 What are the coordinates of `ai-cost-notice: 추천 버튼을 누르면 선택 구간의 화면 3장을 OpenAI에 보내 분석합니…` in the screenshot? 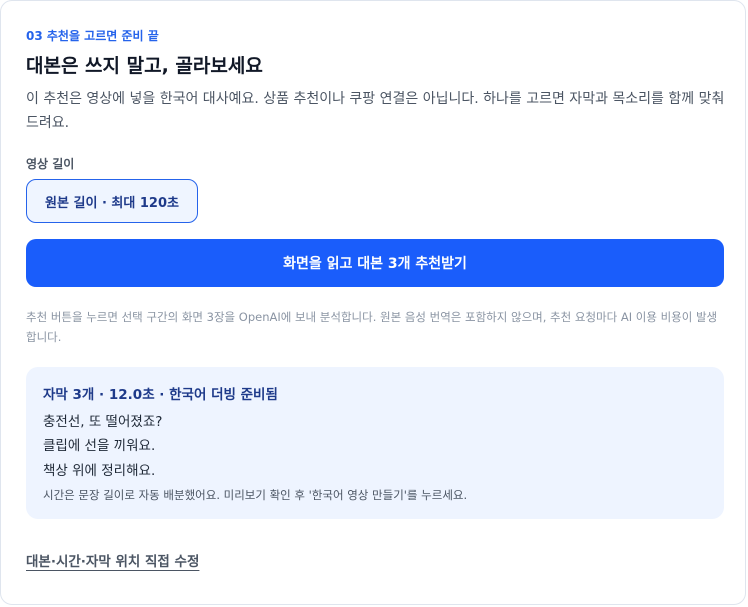 It's located at (372, 327).